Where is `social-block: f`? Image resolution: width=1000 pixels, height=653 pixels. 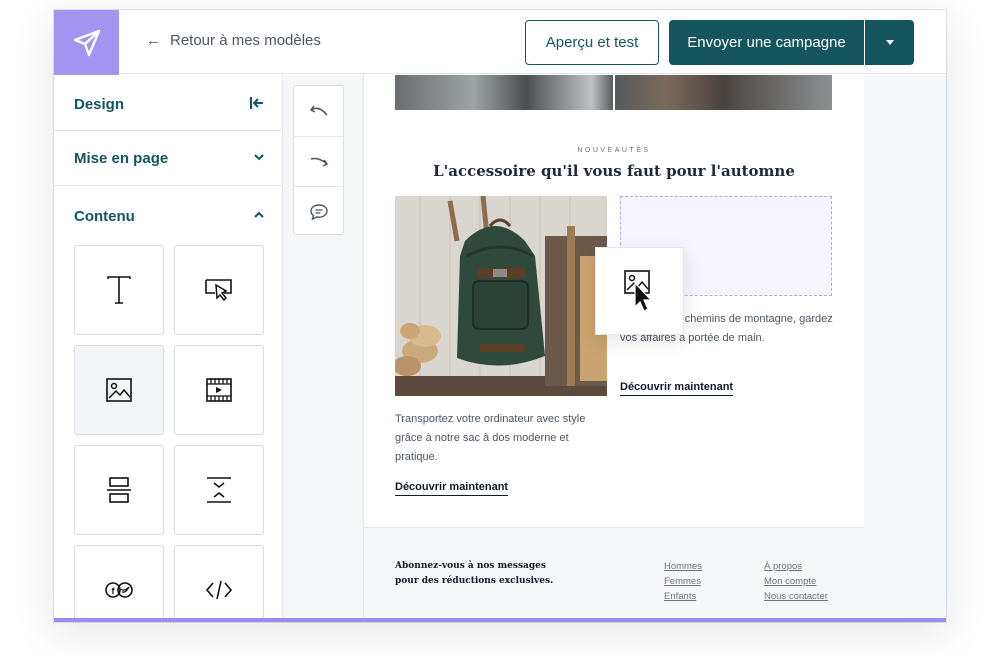
social-block: f is located at coordinates (119, 581).